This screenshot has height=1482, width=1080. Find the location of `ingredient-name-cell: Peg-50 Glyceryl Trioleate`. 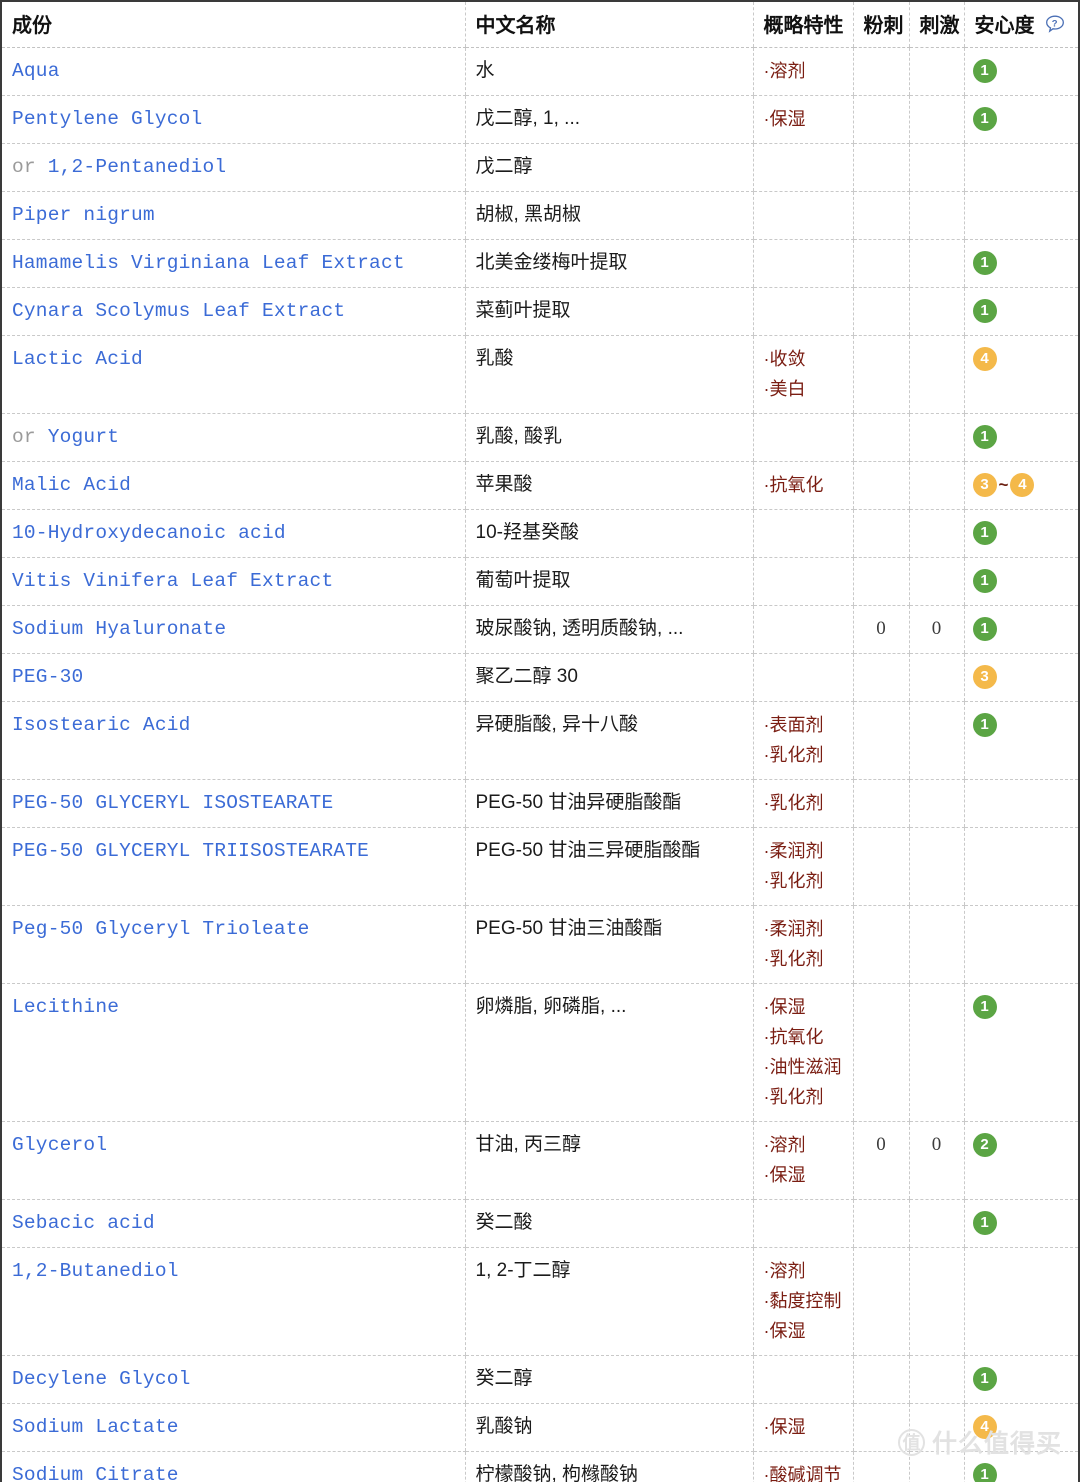

ingredient-name-cell: Peg-50 Glyceryl Trioleate is located at coordinates (233, 945).